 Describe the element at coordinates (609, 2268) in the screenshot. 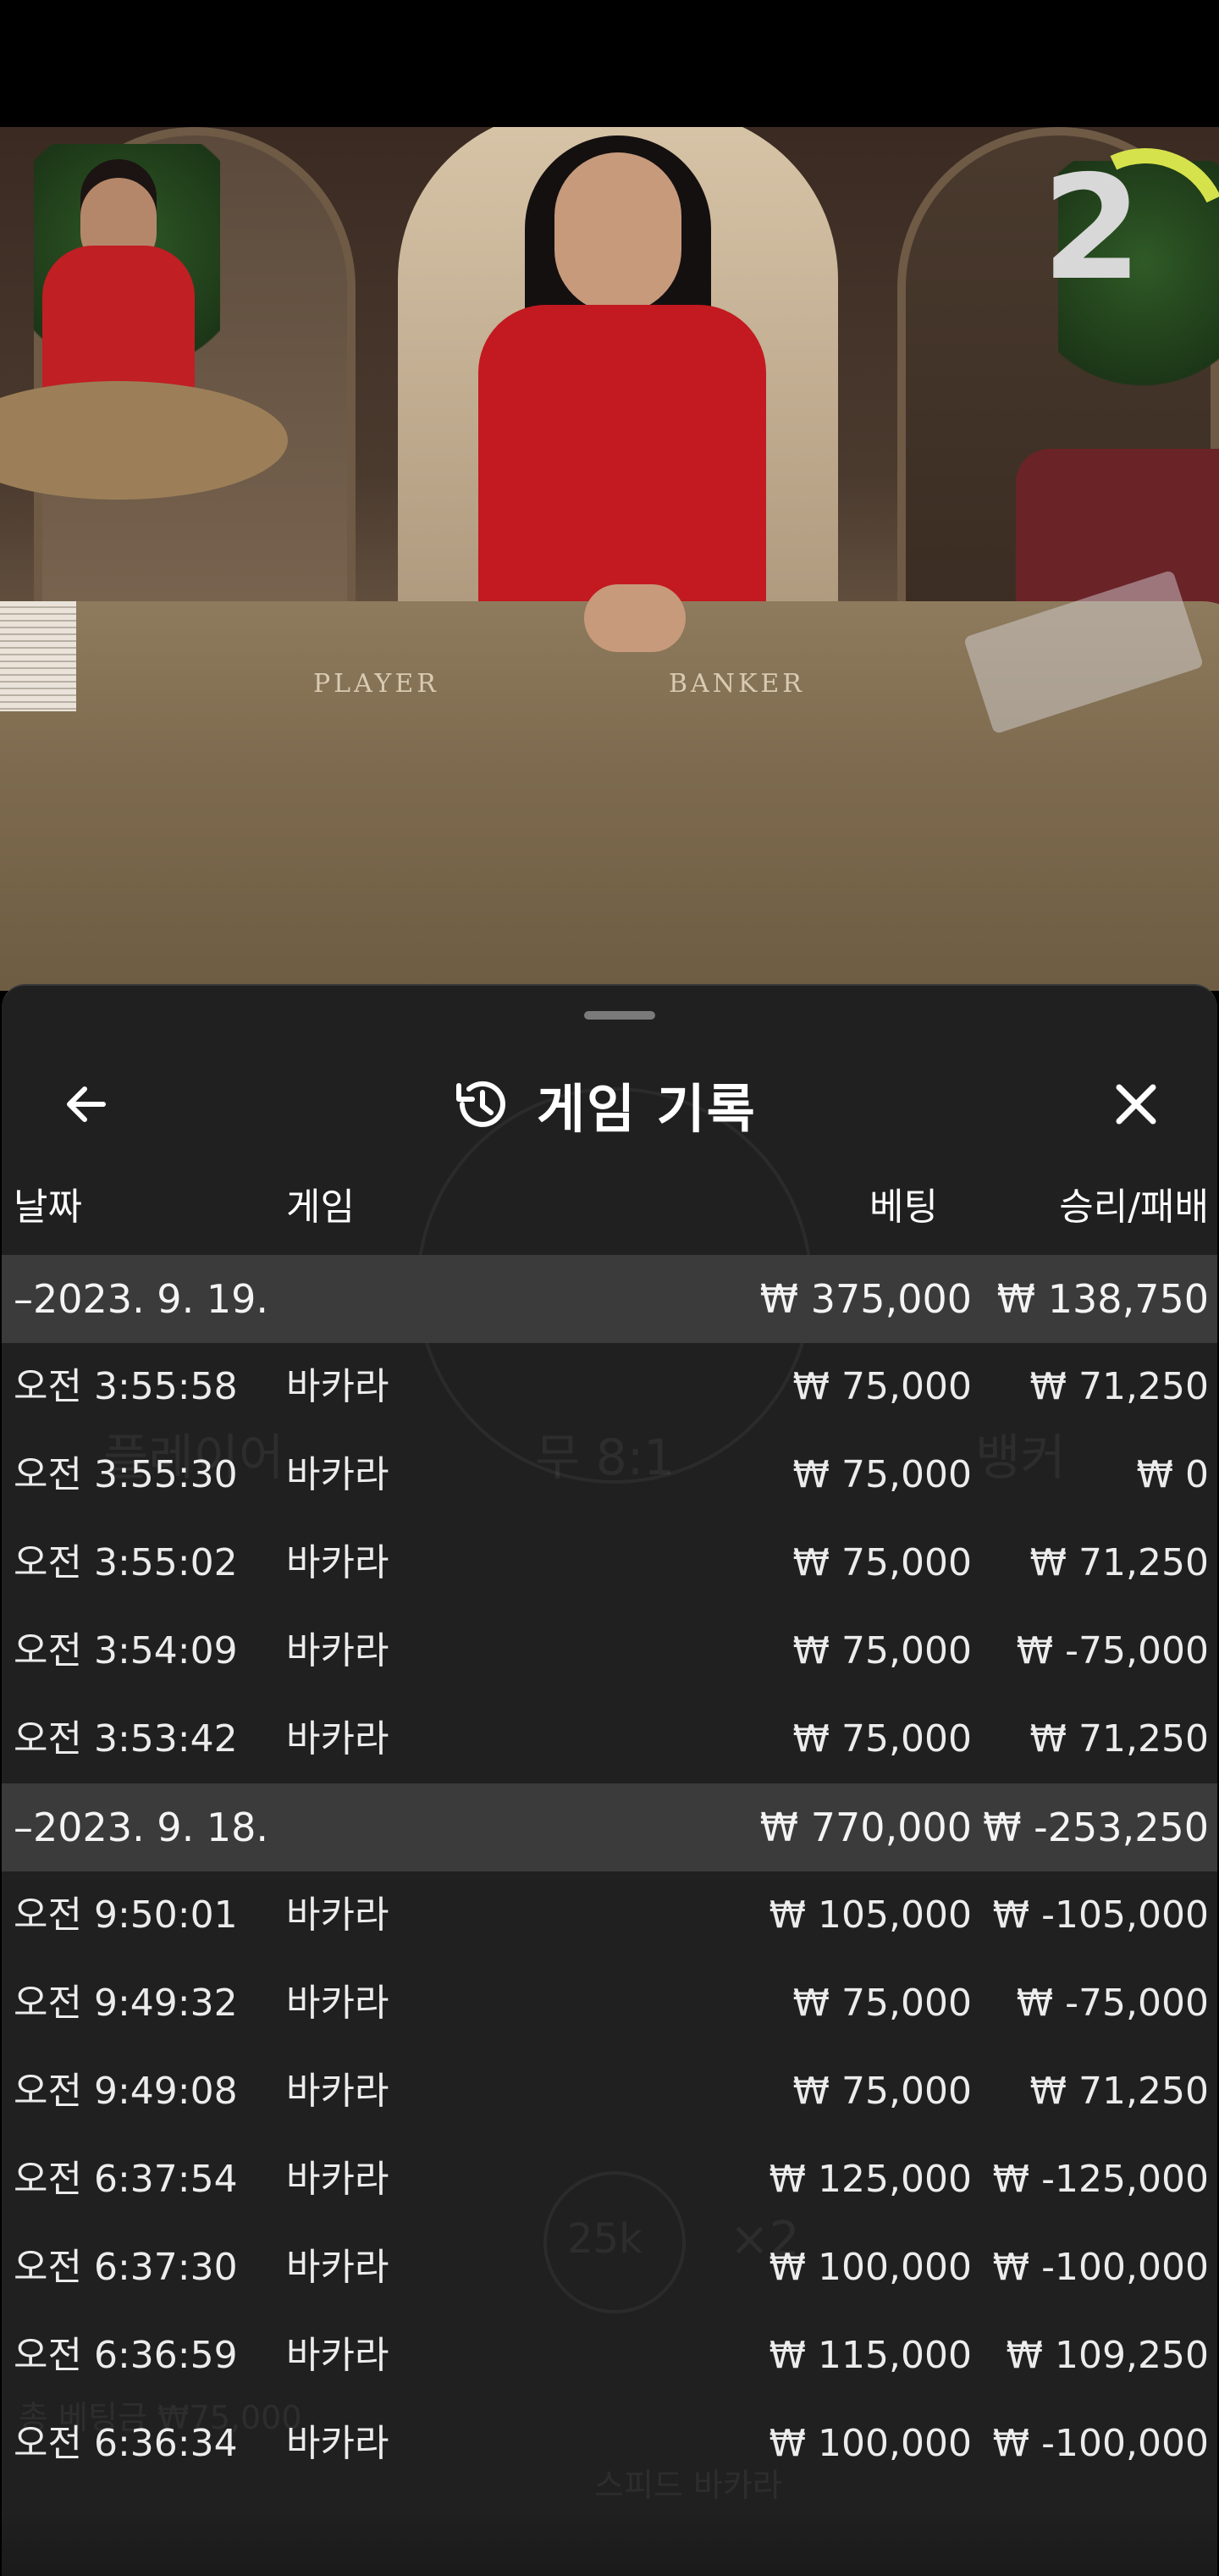

I see `history-row: 오전 6:37:30 바카라 ₩ 100,000 ₩ -100,000` at that location.